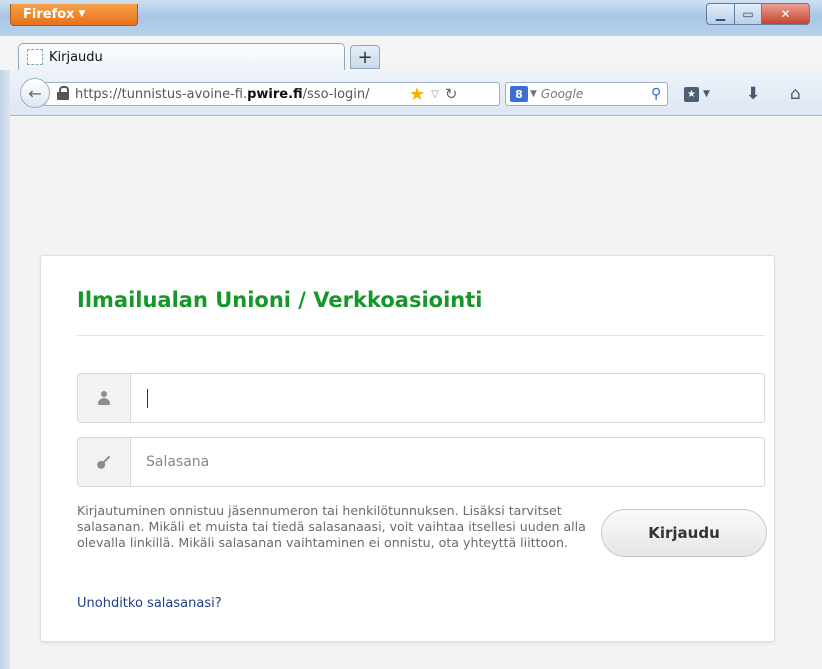 This screenshot has height=669, width=822. I want to click on user-icon, so click(104, 398).